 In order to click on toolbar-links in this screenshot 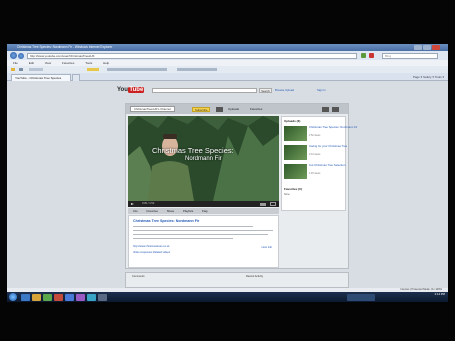, I will do `click(137, 69)`.